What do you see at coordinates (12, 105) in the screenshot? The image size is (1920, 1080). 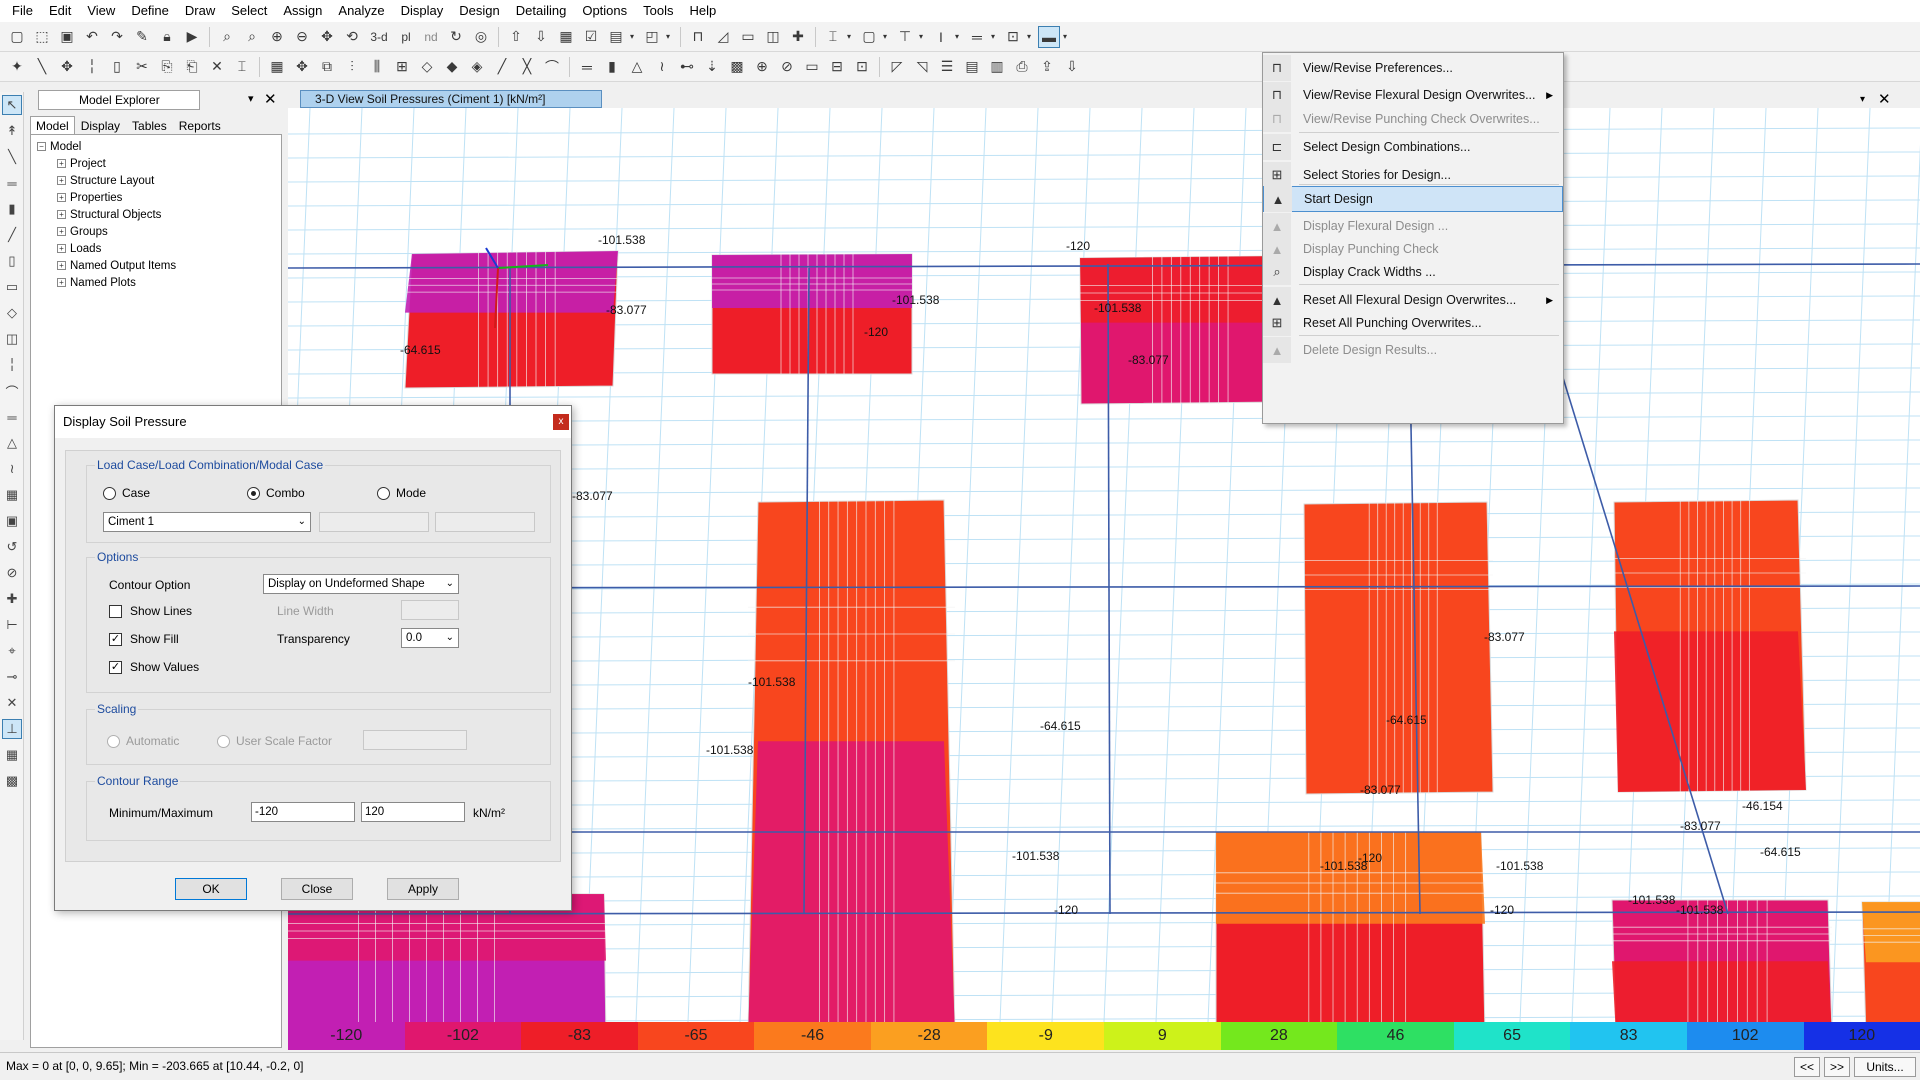 I see `pointer-icon: ↖` at bounding box center [12, 105].